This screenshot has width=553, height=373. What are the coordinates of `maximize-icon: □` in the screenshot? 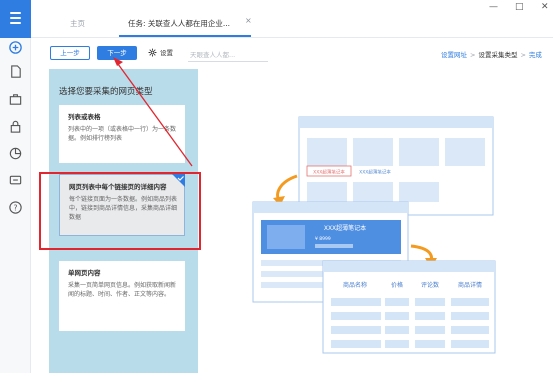 It's located at (519, 7).